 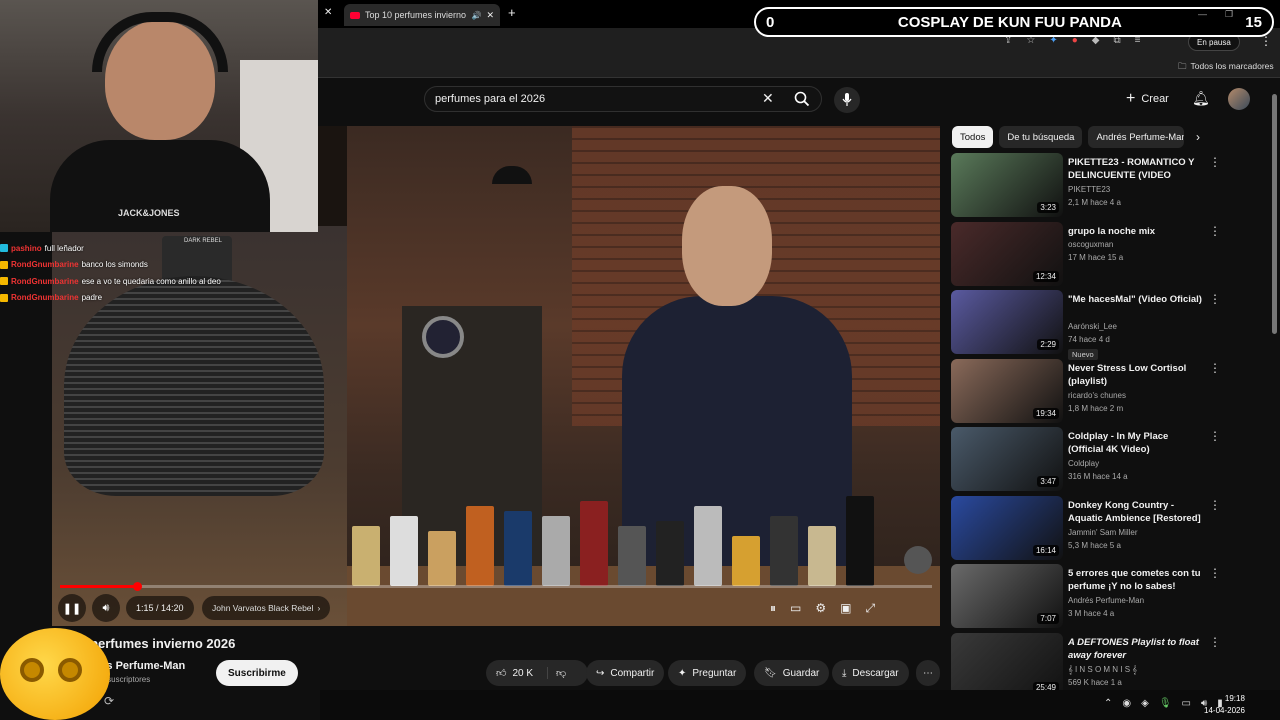 I want to click on ask-label: Preguntar, so click(x=714, y=673).